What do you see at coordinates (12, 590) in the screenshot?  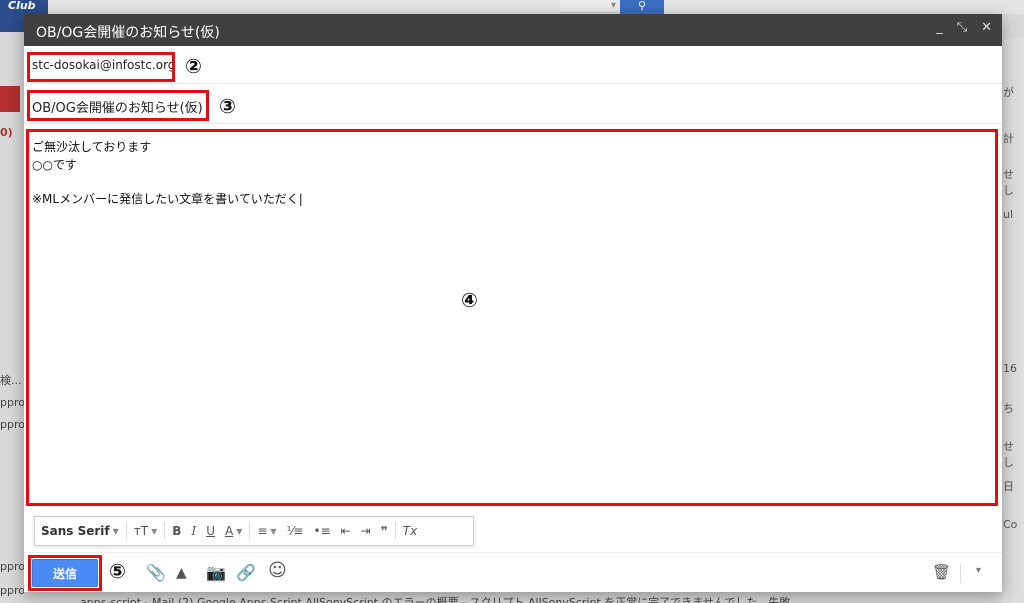 I see `left-snippet-5: ppro` at bounding box center [12, 590].